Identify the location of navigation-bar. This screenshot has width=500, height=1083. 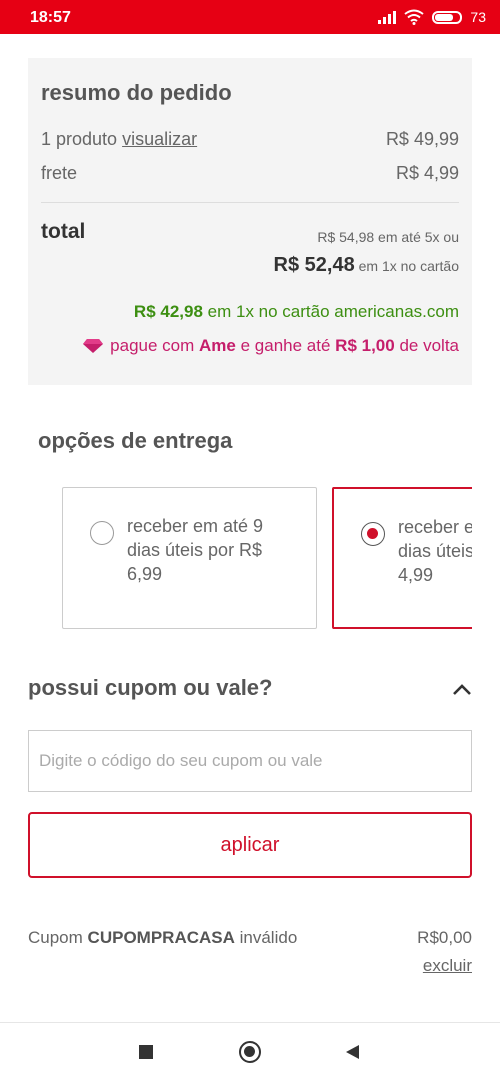
(250, 1052).